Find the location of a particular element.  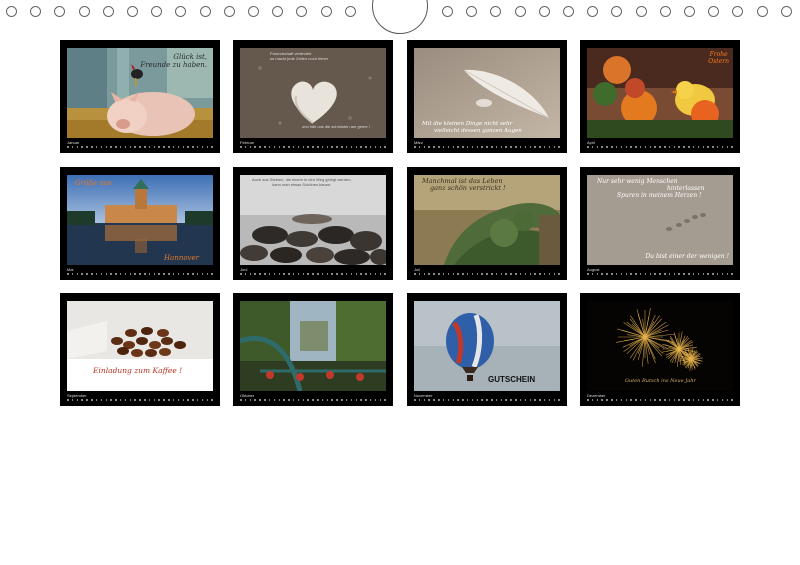

caption-line: und hält uns die schönsten am gerne ! is located at coordinates (336, 127).